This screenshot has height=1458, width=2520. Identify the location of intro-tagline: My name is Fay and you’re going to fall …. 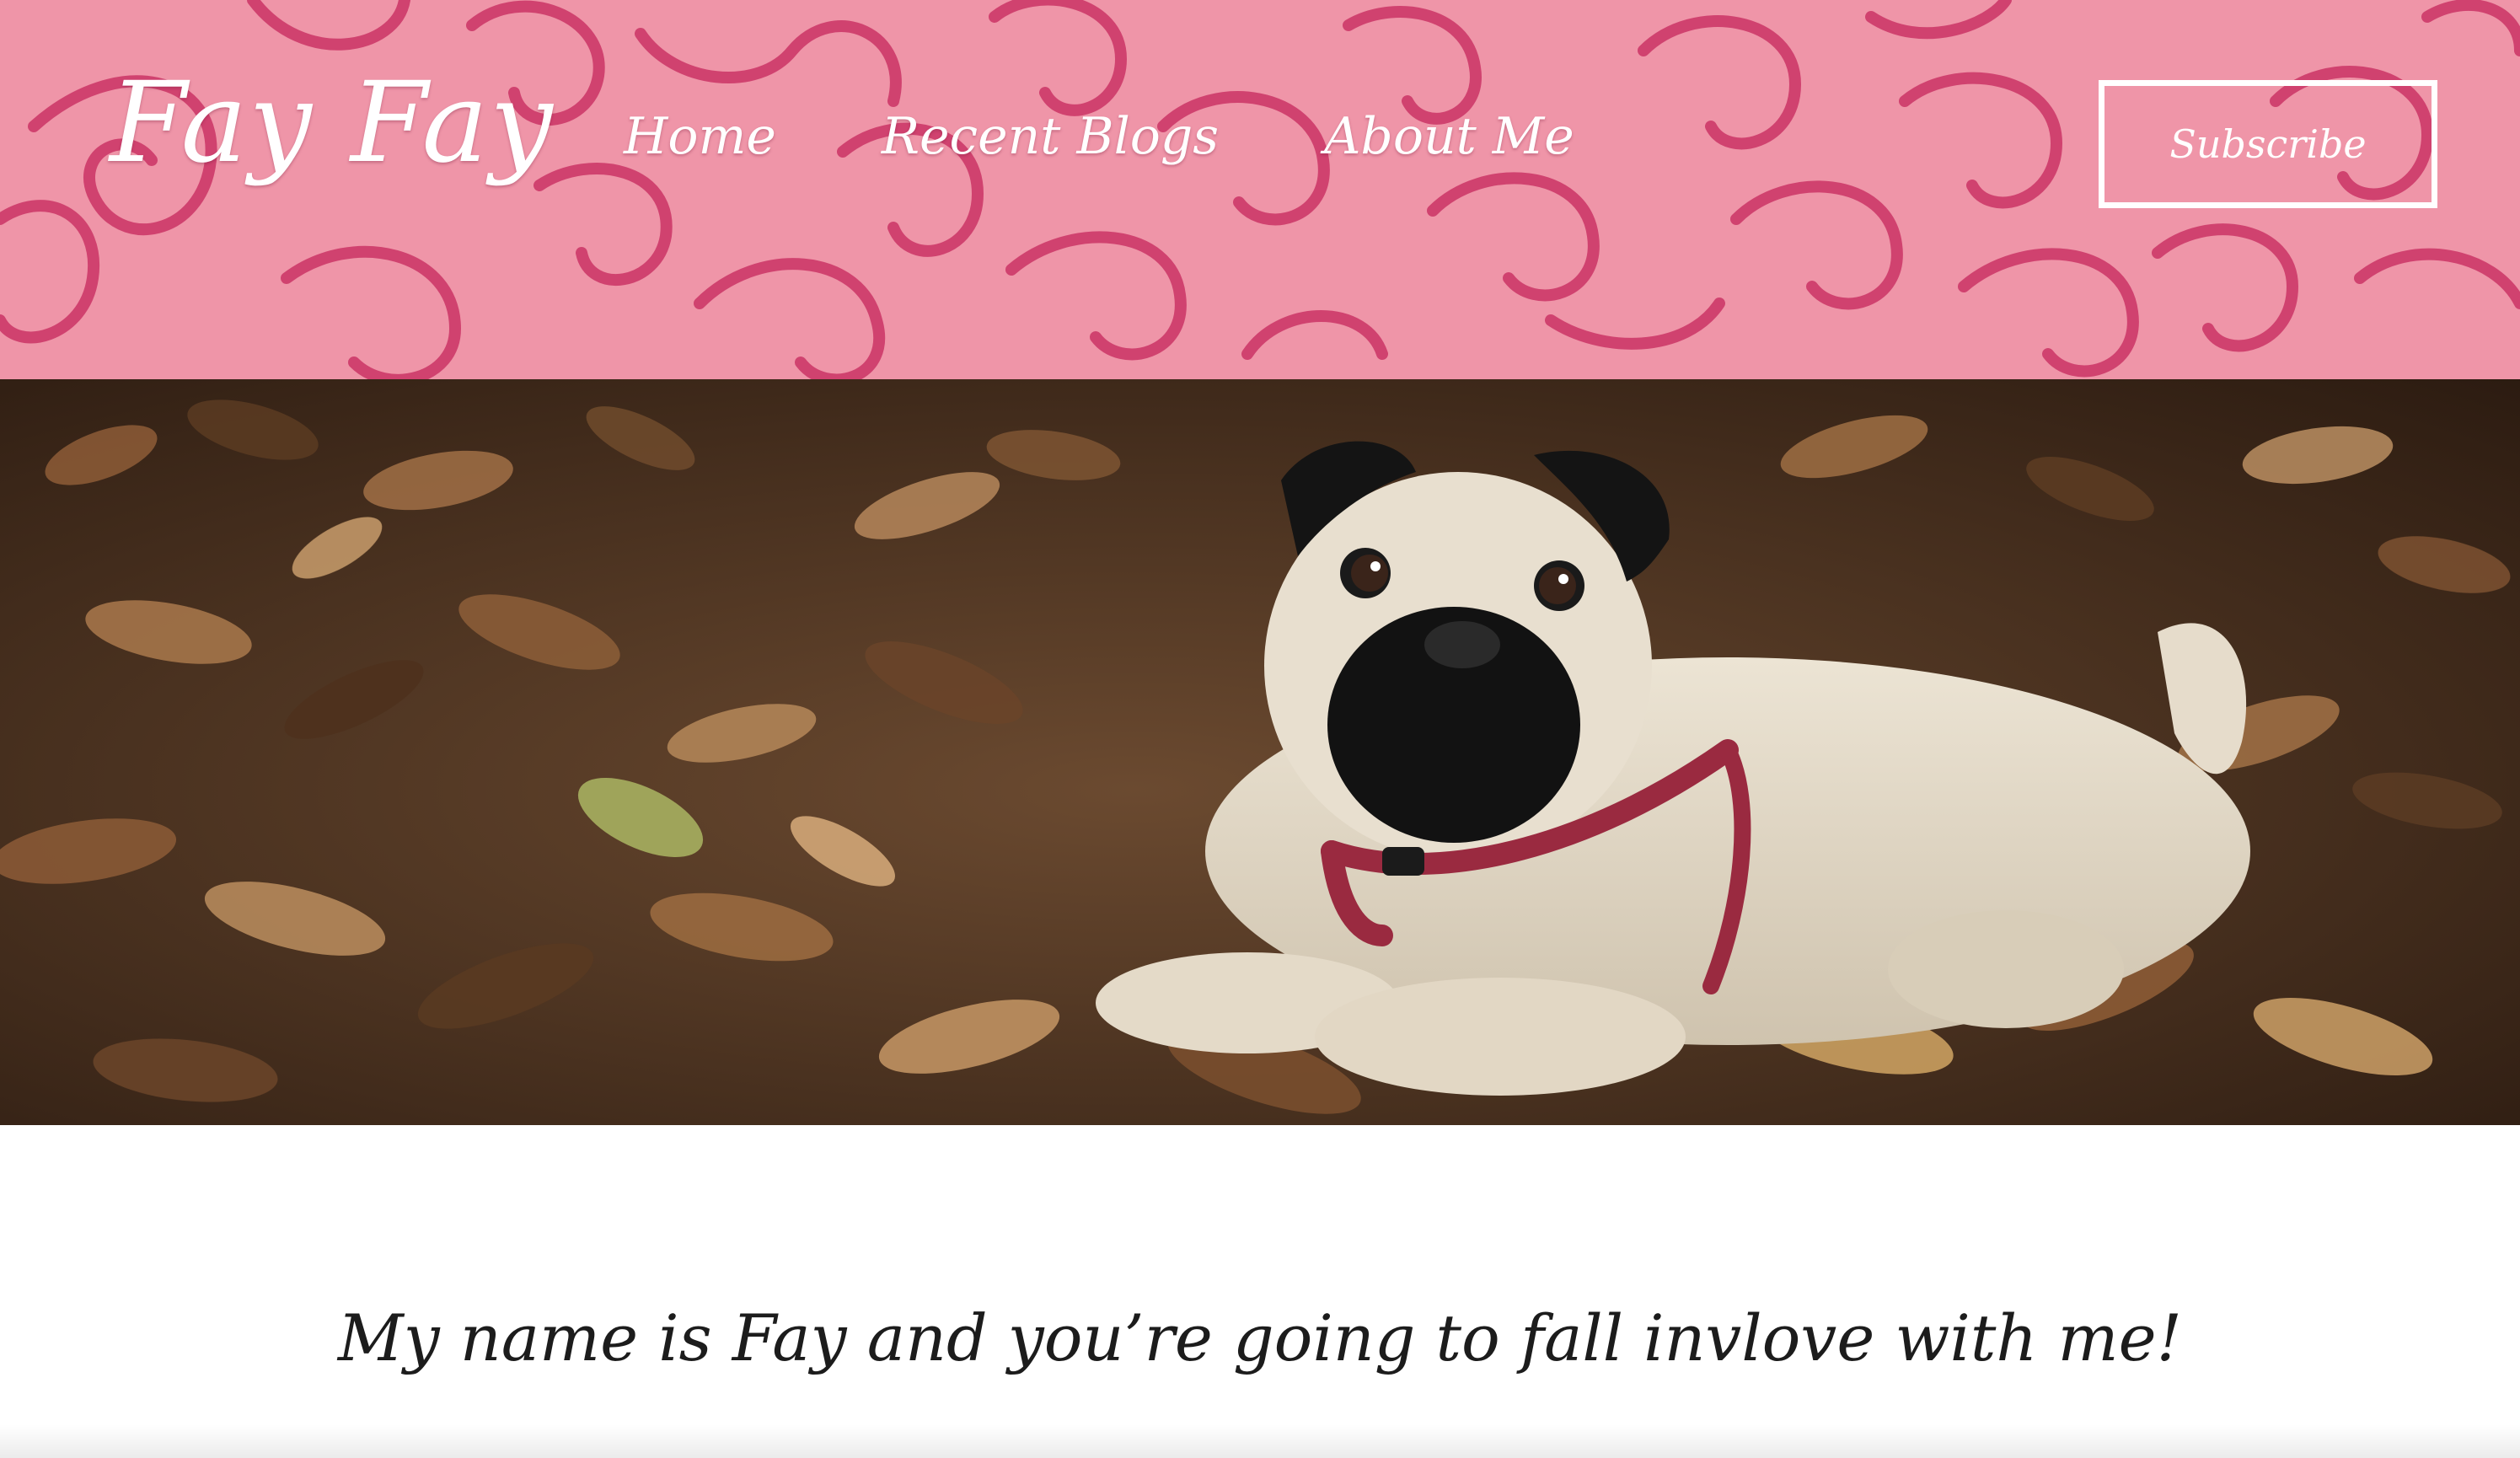
(1260, 1337).